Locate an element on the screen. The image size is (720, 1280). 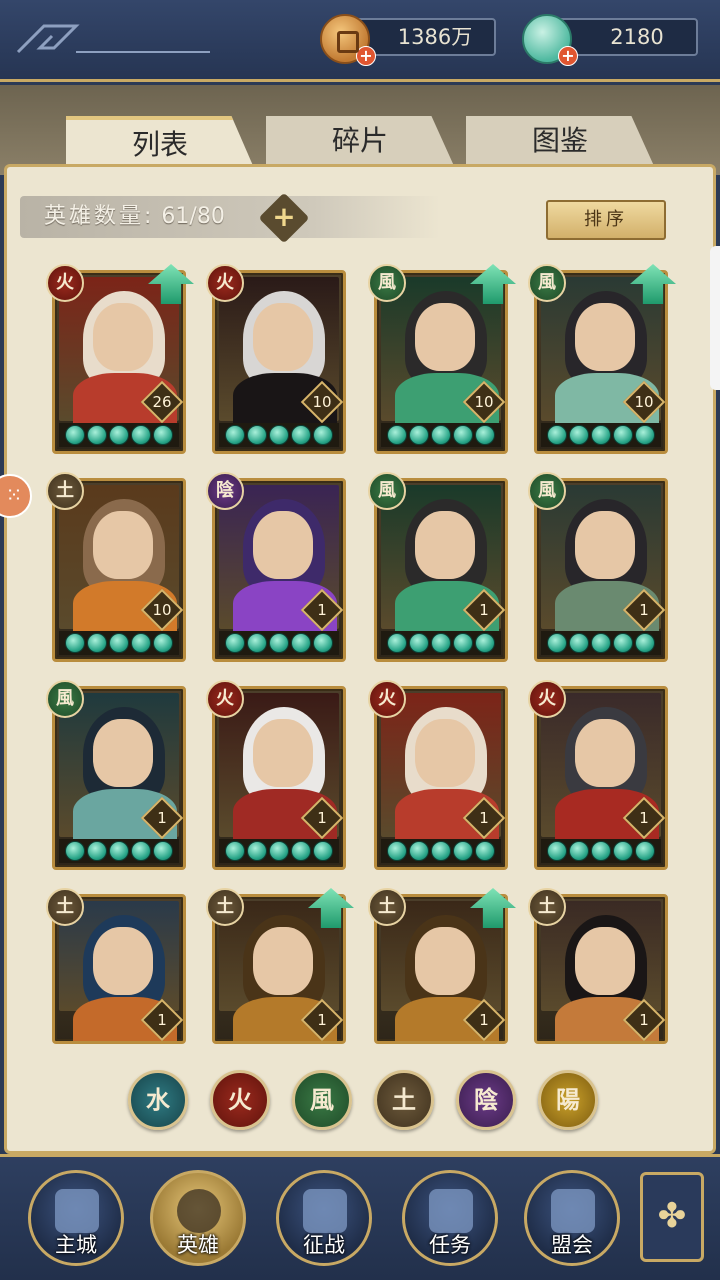
nav-label: 主城 is located at coordinates (76, 1245).